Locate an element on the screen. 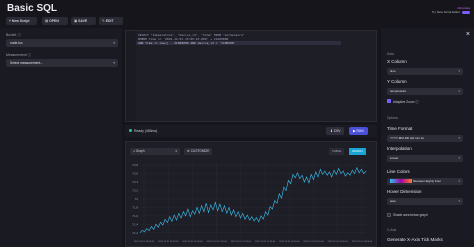 Image resolution: width=474 pixels, height=247 pixels. x-tick-label: 2022-12-01 16:40:00 is located at coordinates (192, 242).